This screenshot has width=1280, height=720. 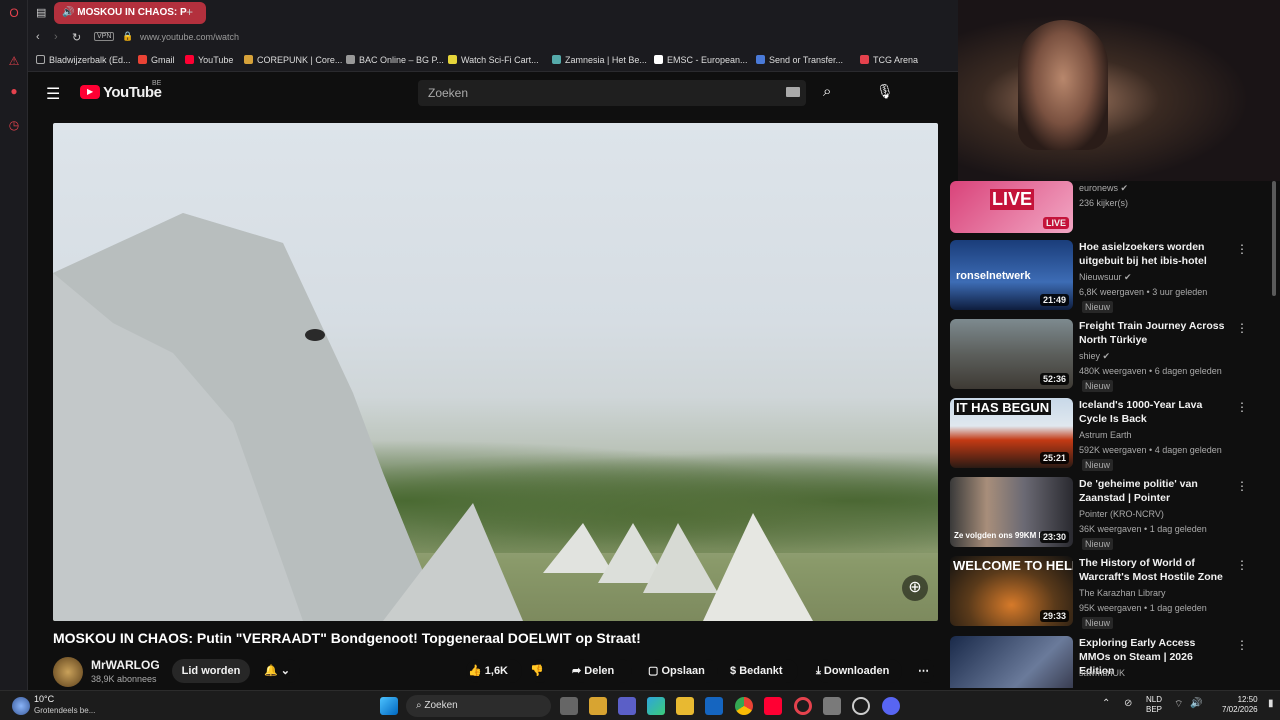 What do you see at coordinates (1011, 354) in the screenshot?
I see `thumbnail: 52:36` at bounding box center [1011, 354].